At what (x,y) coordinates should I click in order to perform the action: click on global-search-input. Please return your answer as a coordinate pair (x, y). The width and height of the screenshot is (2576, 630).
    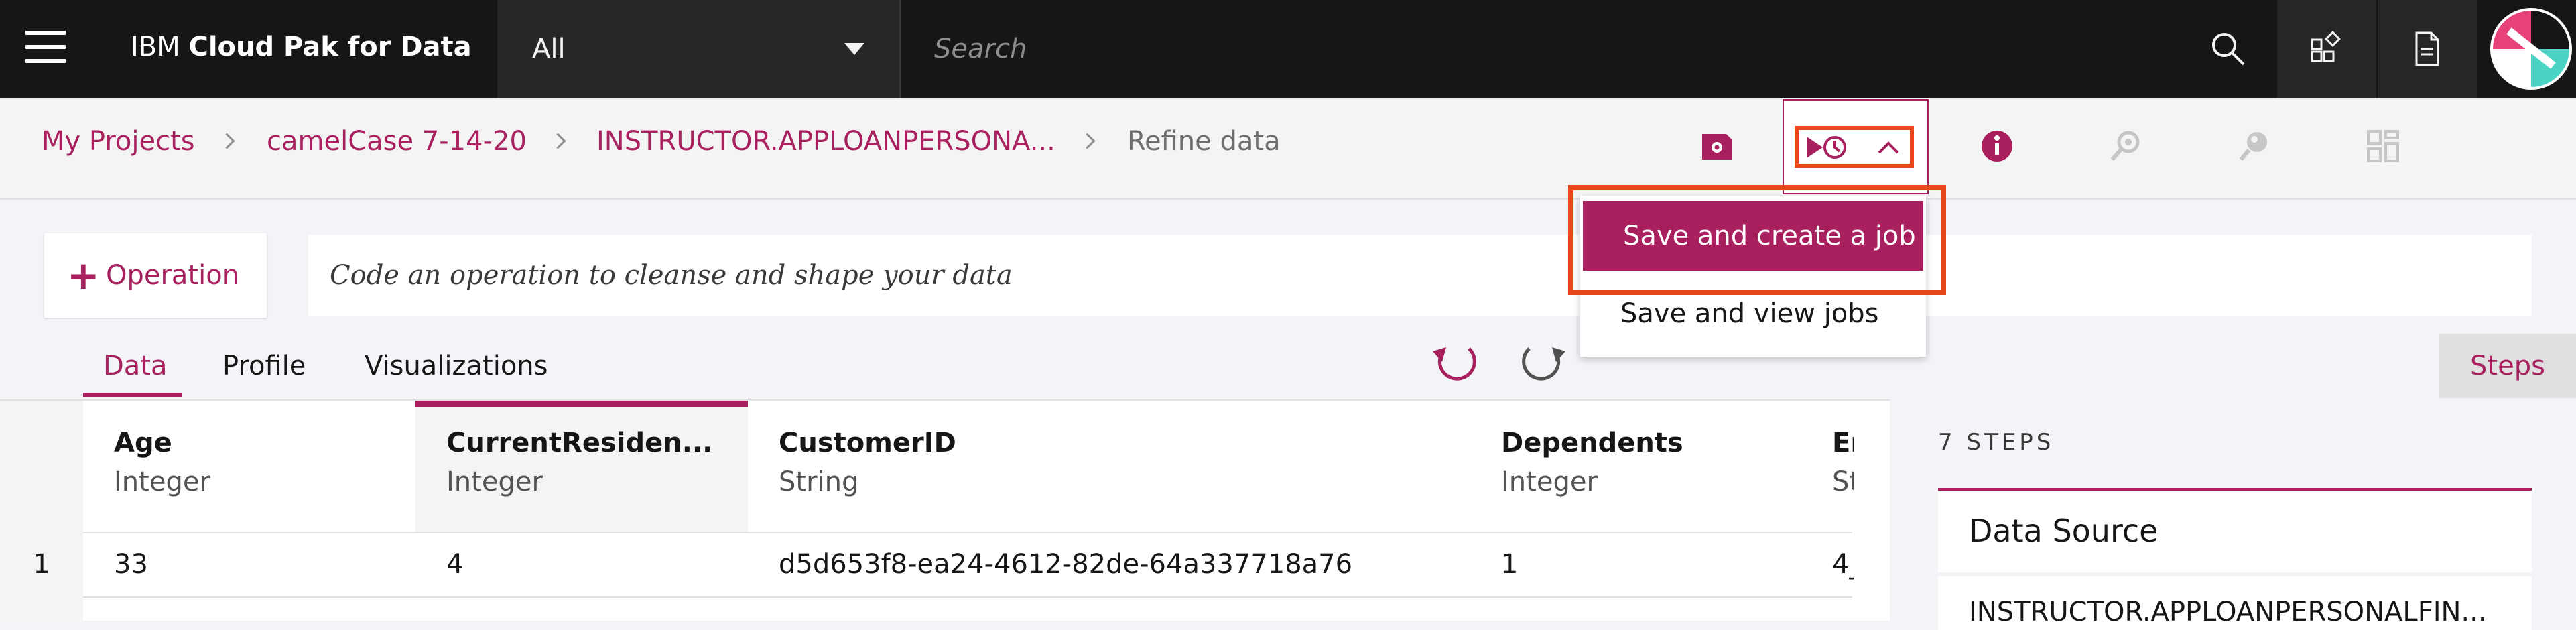
    Looking at the image, I should click on (1551, 49).